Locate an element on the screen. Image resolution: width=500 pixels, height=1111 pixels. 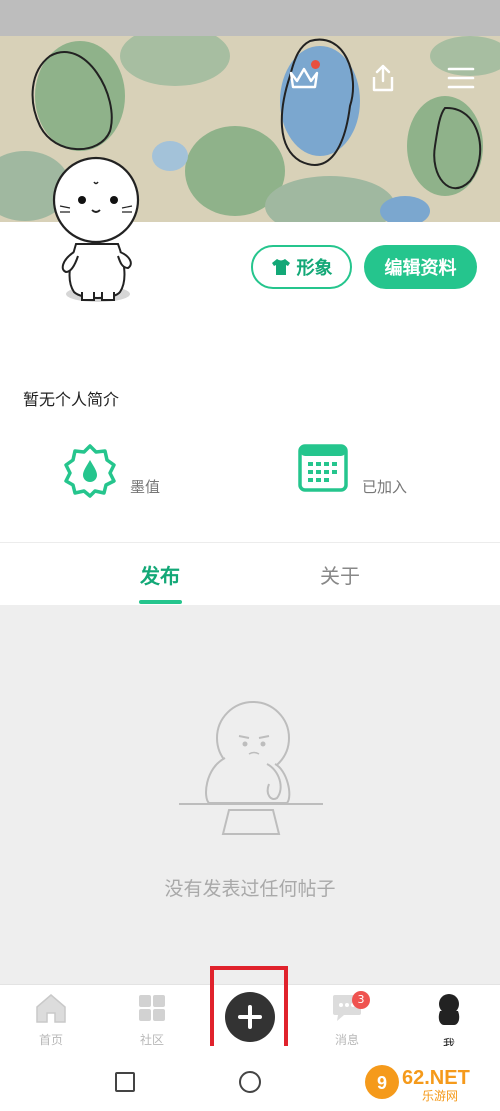
svg-text: 9 is located at coordinates (382, 1083).